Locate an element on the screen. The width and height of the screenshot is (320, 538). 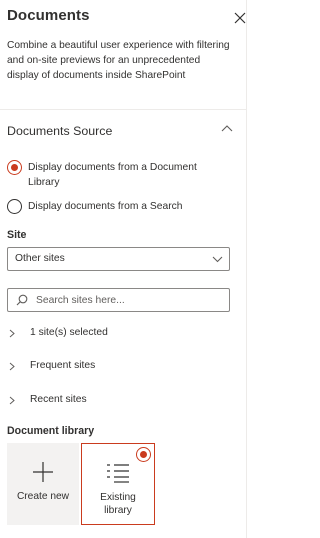
document-library-choice-group: Create new Existing library is located at coordinates (81, 484).